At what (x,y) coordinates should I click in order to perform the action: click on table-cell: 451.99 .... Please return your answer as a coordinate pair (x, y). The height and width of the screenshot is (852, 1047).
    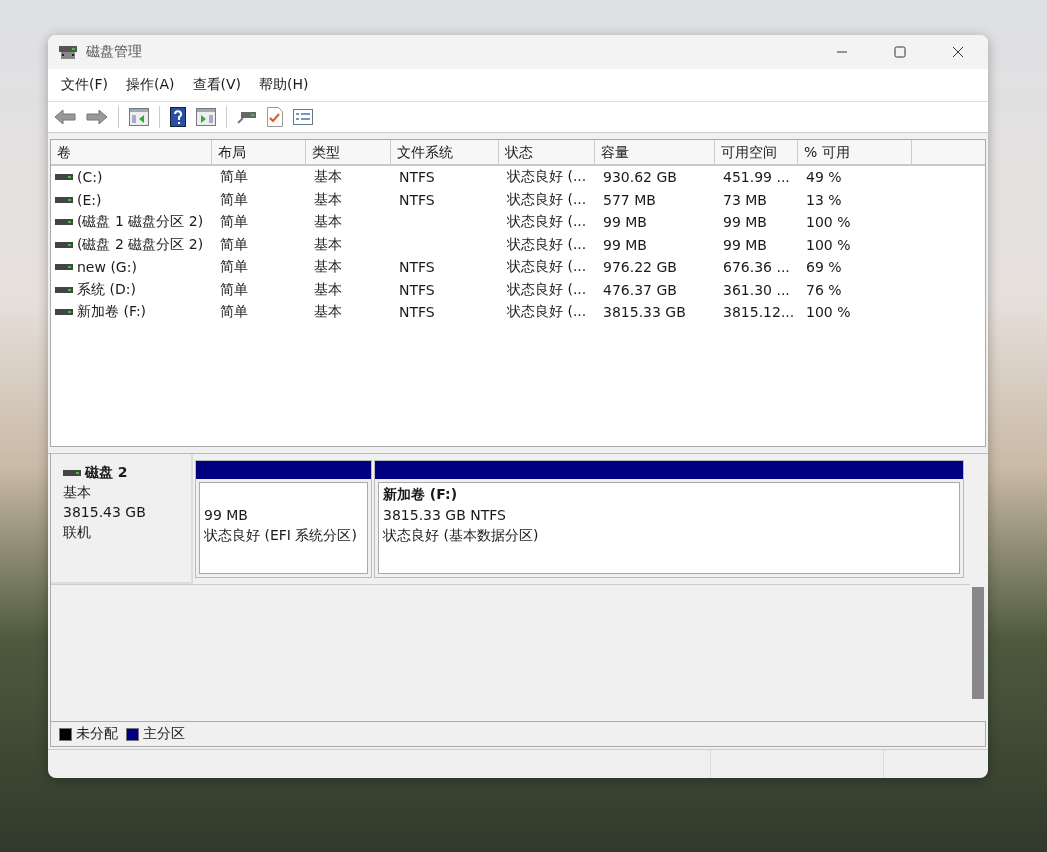
    Looking at the image, I should click on (756, 177).